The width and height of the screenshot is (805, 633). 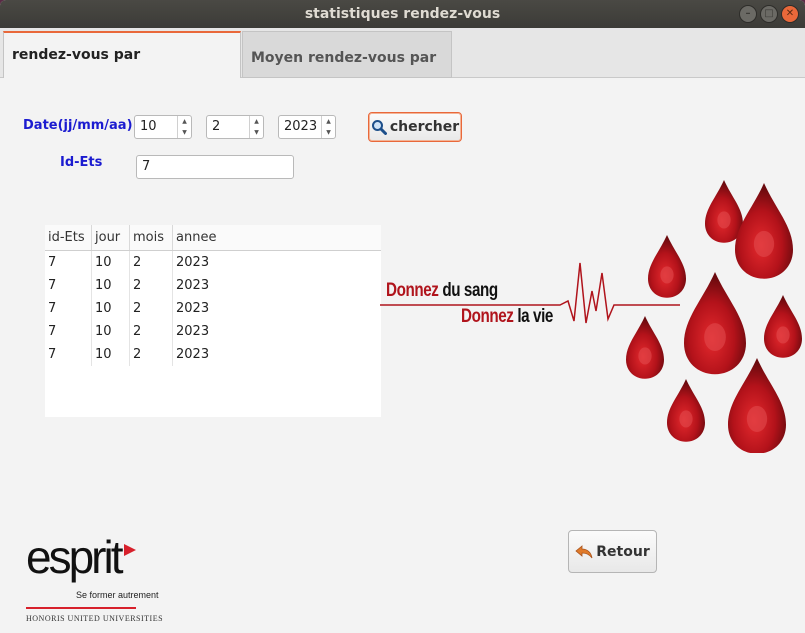 I want to click on column-header-annee: annee, so click(x=277, y=237).